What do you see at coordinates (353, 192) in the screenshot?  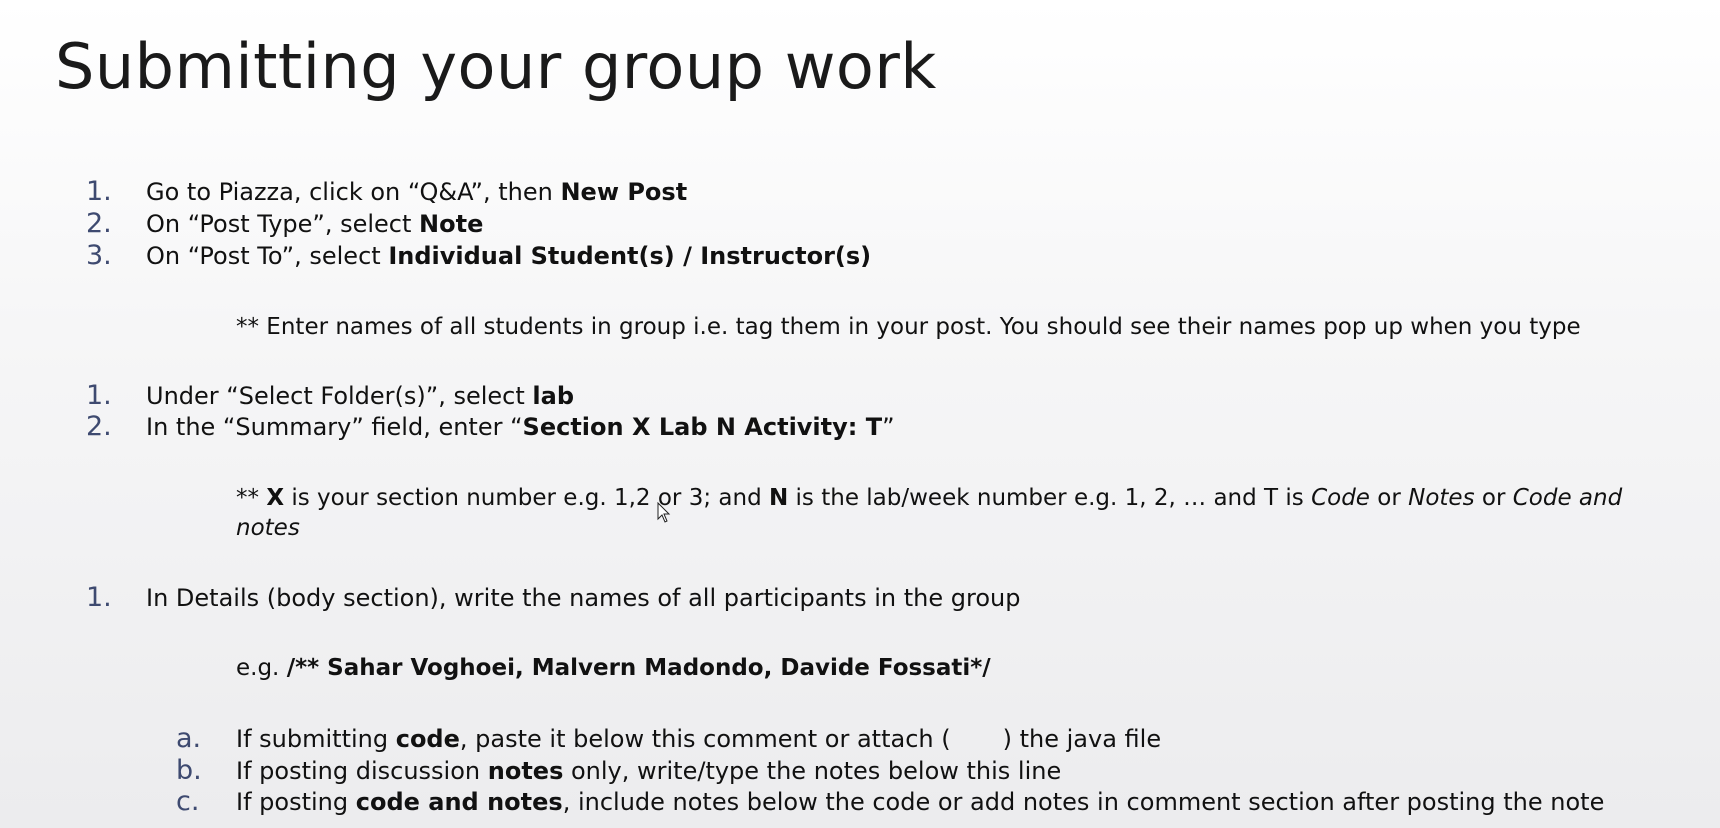 I see `text-segment: Go to Piazza, click on “Q&A”, then` at bounding box center [353, 192].